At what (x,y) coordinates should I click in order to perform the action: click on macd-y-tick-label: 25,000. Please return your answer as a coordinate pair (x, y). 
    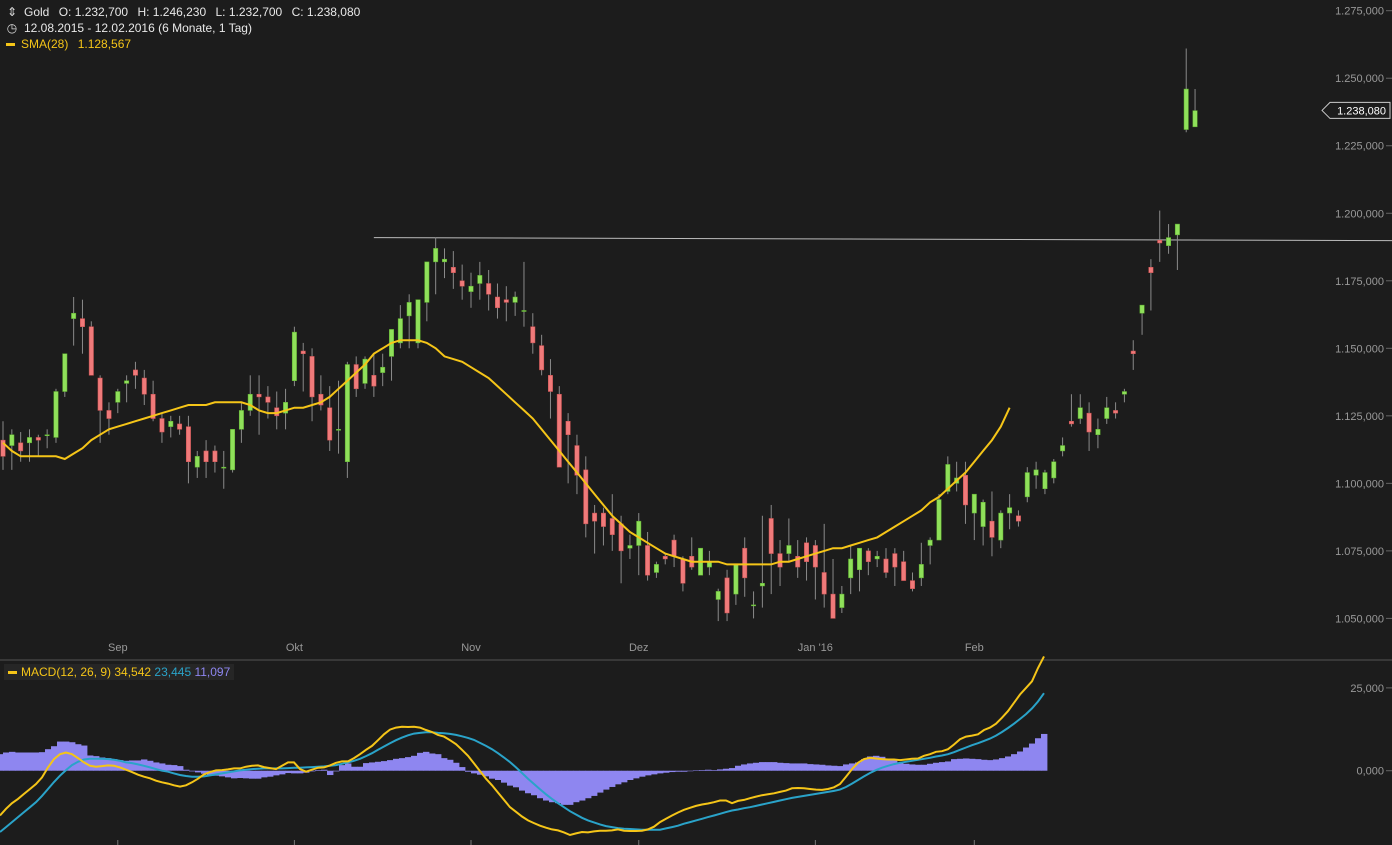
    Looking at the image, I should click on (1367, 689).